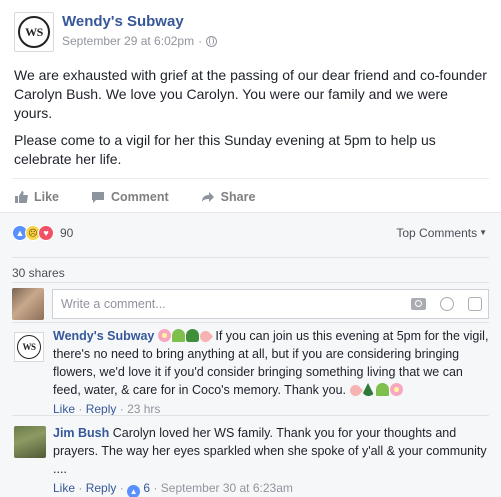 This screenshot has width=501, height=497. I want to click on emoji-icon, so click(447, 304).